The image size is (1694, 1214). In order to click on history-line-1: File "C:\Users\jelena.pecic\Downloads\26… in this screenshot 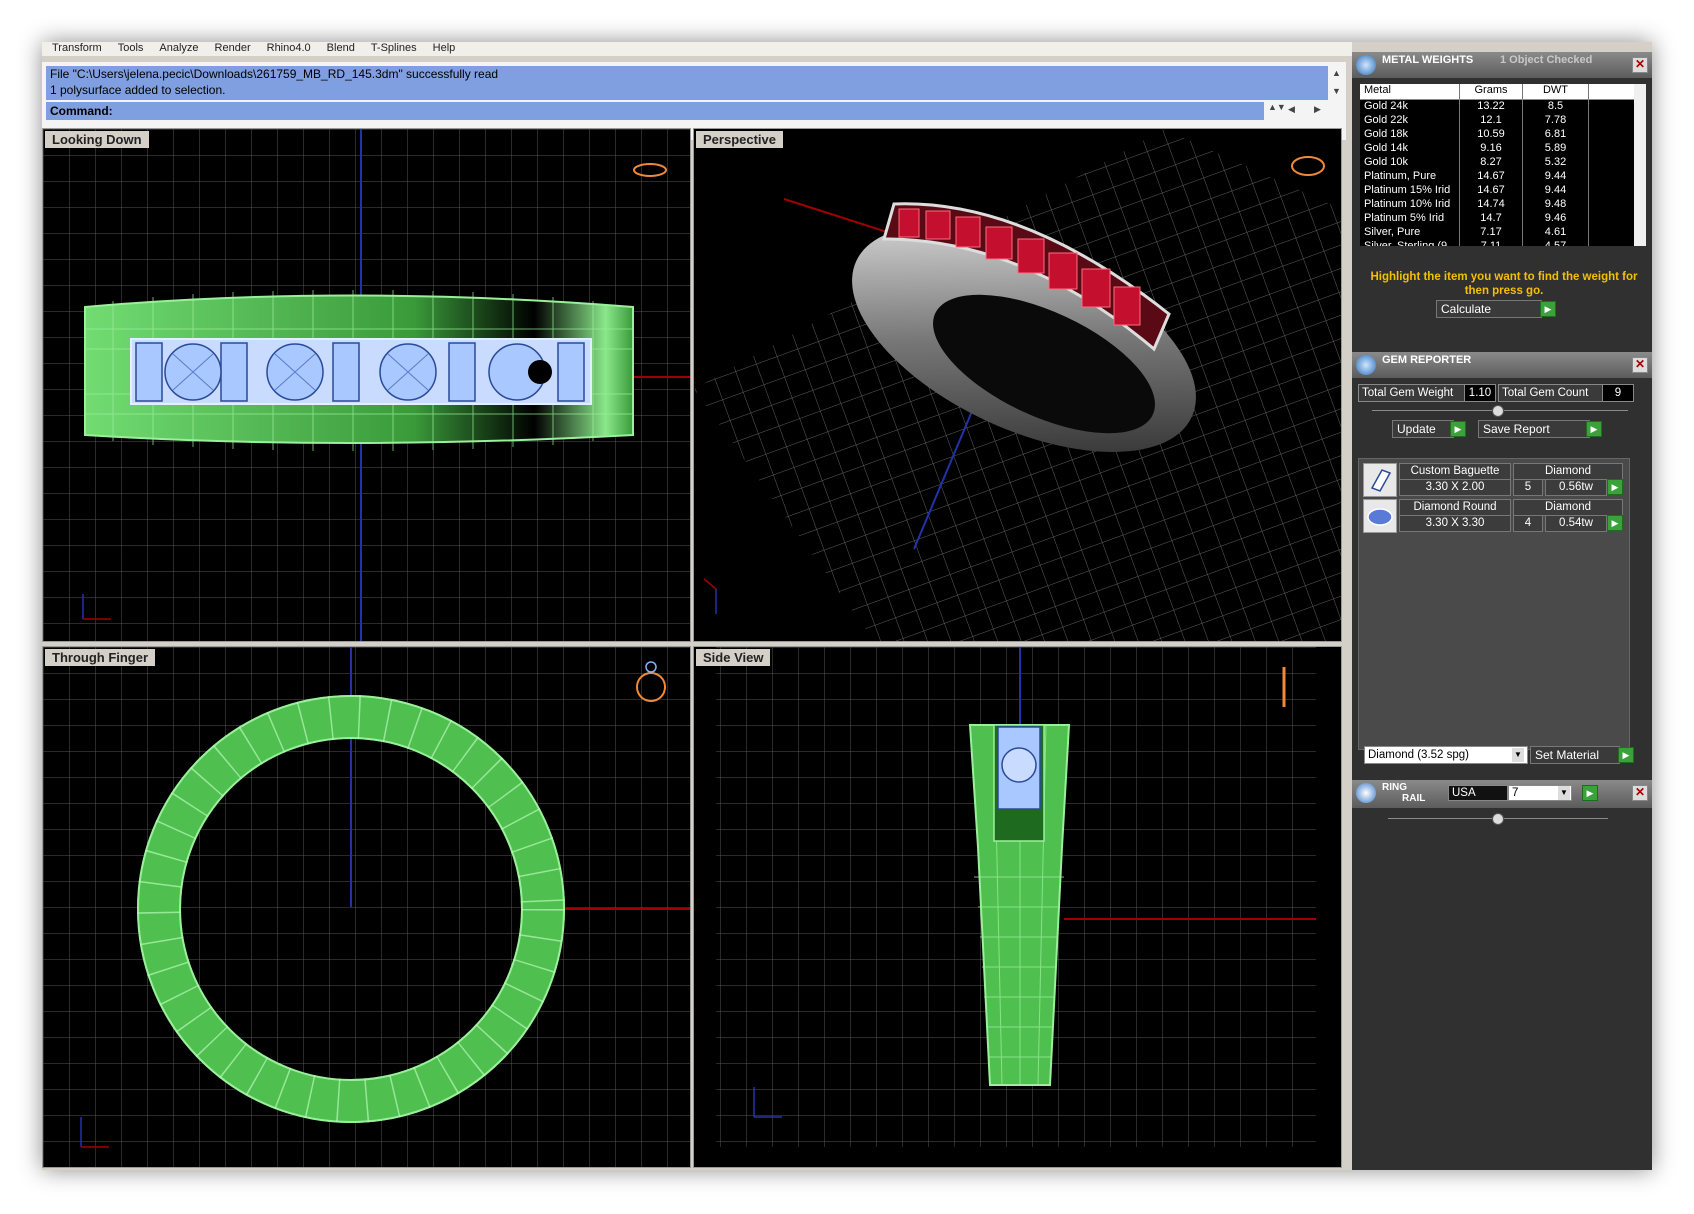, I will do `click(274, 74)`.